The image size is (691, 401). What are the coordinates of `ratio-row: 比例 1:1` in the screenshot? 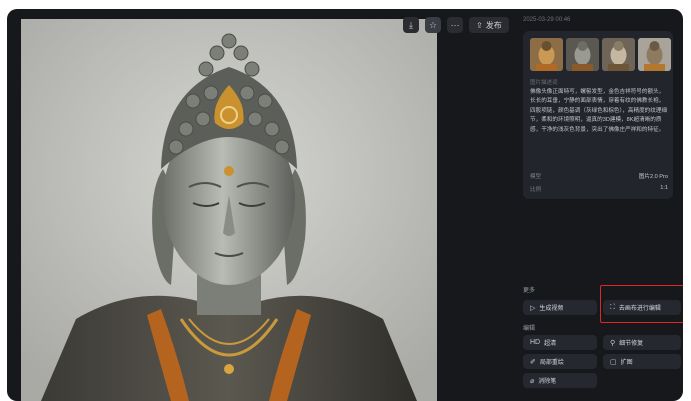 It's located at (599, 189).